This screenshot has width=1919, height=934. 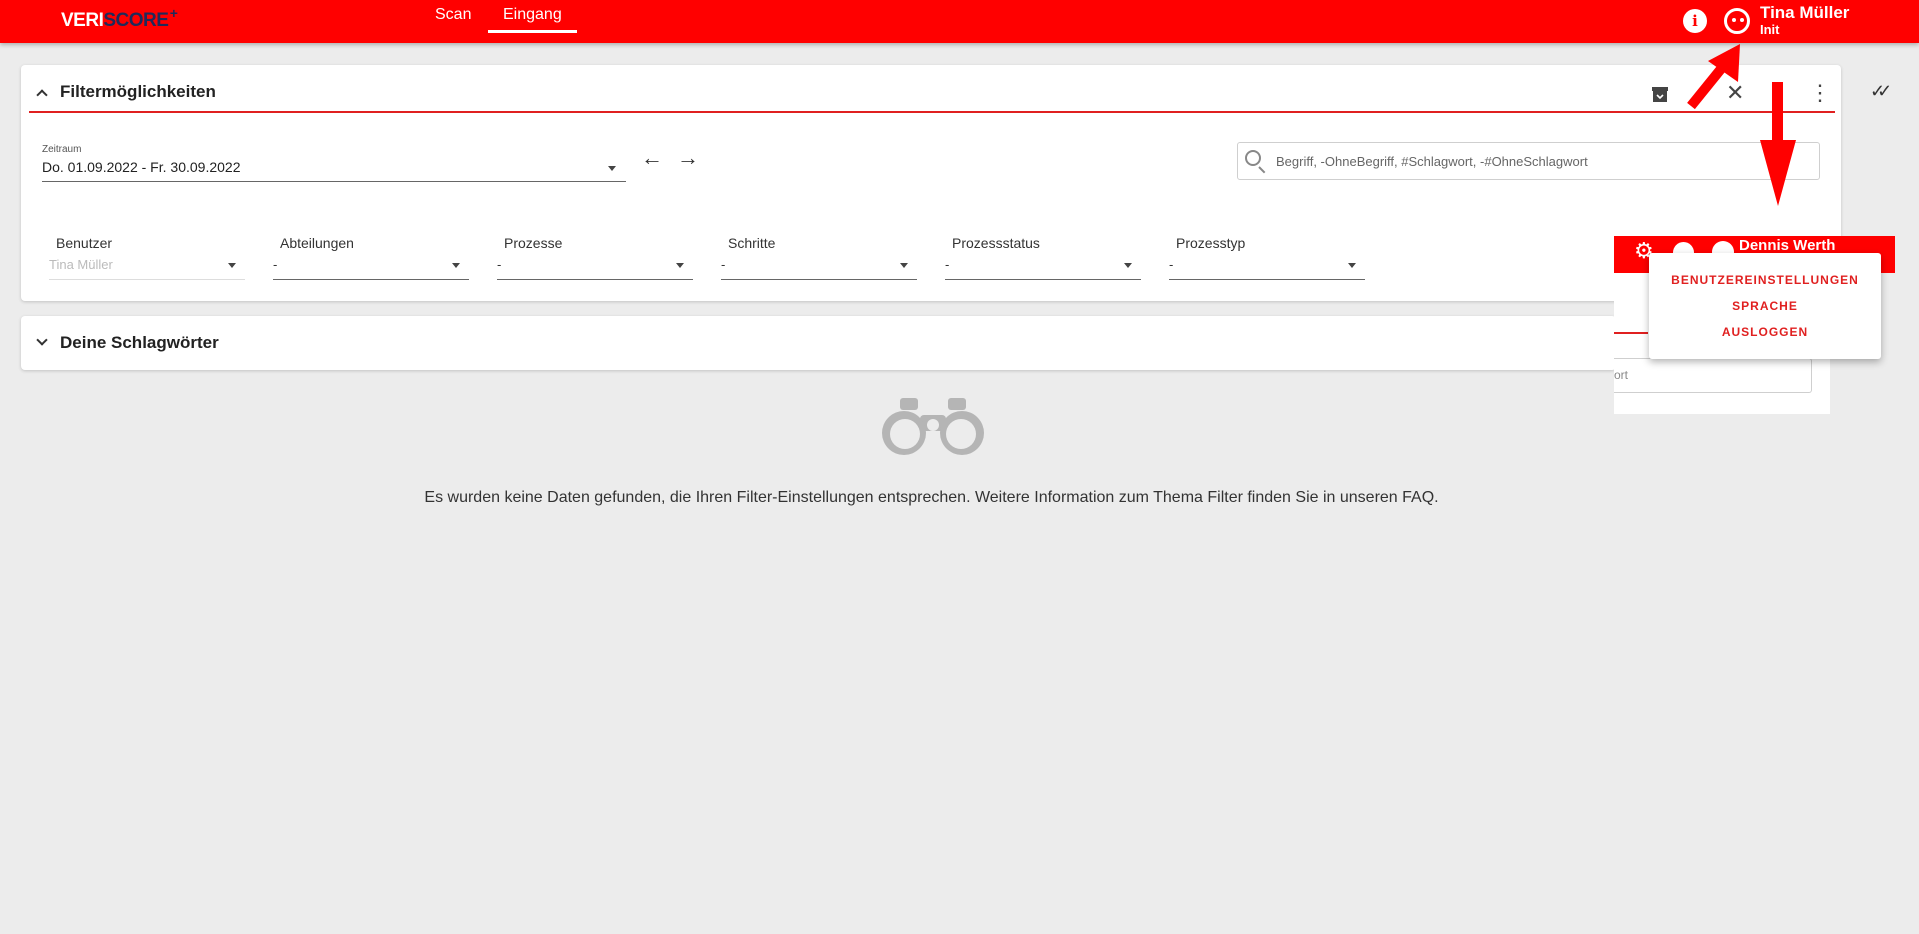 What do you see at coordinates (317, 243) in the screenshot?
I see `abteilungen-label: Abteilungen` at bounding box center [317, 243].